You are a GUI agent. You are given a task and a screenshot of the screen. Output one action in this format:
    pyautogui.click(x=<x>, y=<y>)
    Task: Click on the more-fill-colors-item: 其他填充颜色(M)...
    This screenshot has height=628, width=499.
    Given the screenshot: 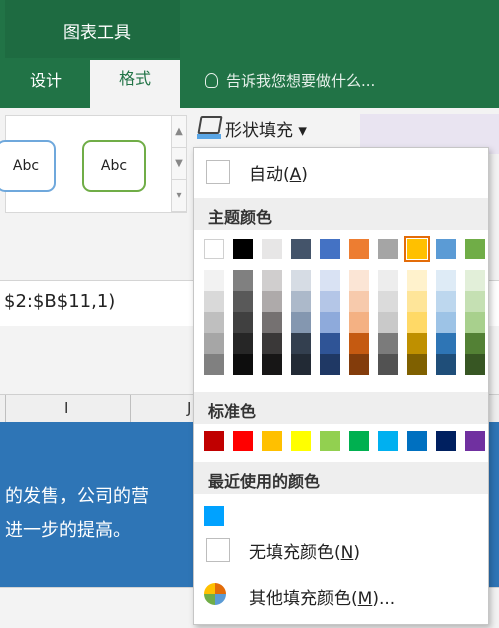 What is the action you would take?
    pyautogui.click(x=341, y=594)
    